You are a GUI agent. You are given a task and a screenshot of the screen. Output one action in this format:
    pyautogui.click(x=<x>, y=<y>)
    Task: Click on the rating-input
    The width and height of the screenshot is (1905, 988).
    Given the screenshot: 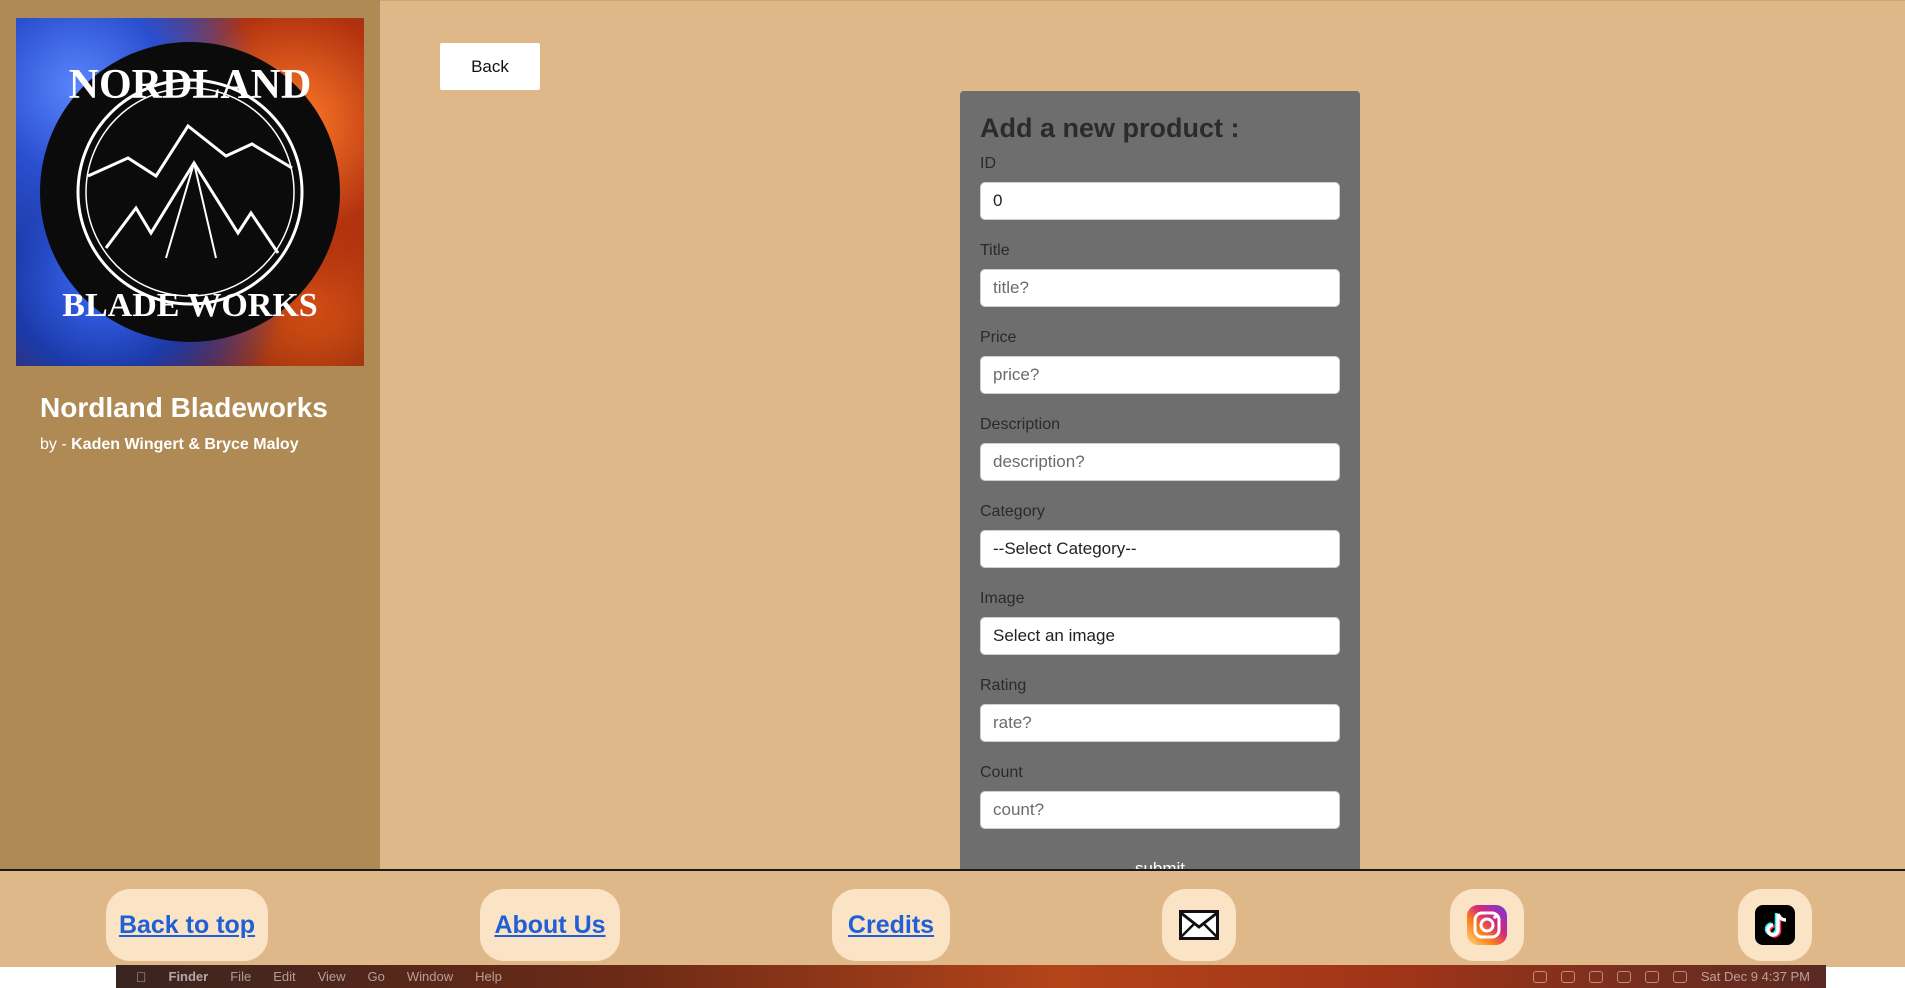 What is the action you would take?
    pyautogui.click(x=1160, y=723)
    